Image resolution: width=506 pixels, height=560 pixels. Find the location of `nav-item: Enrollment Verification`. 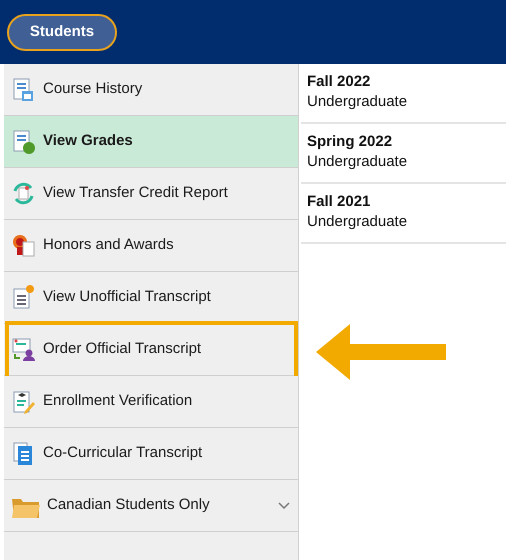

nav-item: Enrollment Verification is located at coordinates (151, 402).